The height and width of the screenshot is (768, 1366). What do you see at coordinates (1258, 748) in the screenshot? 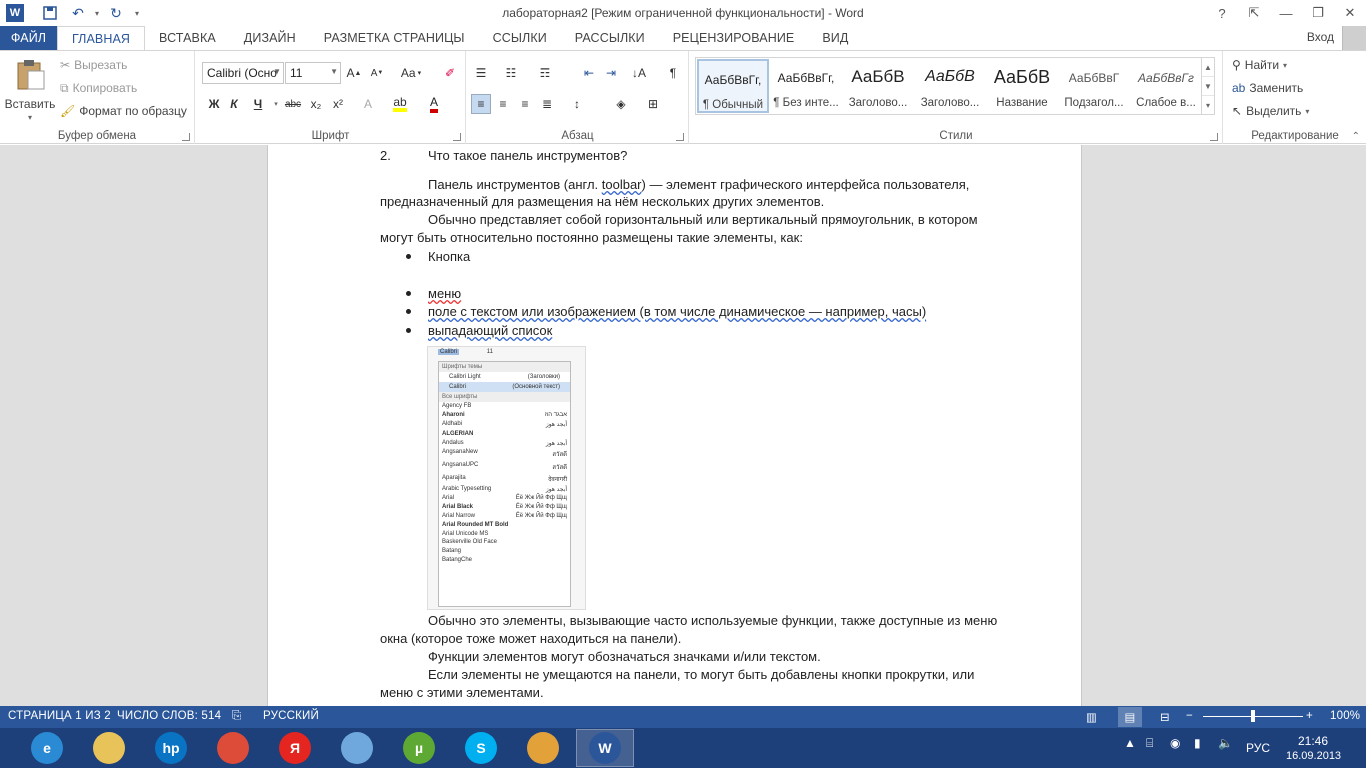
I see `input-language: РУС` at bounding box center [1258, 748].